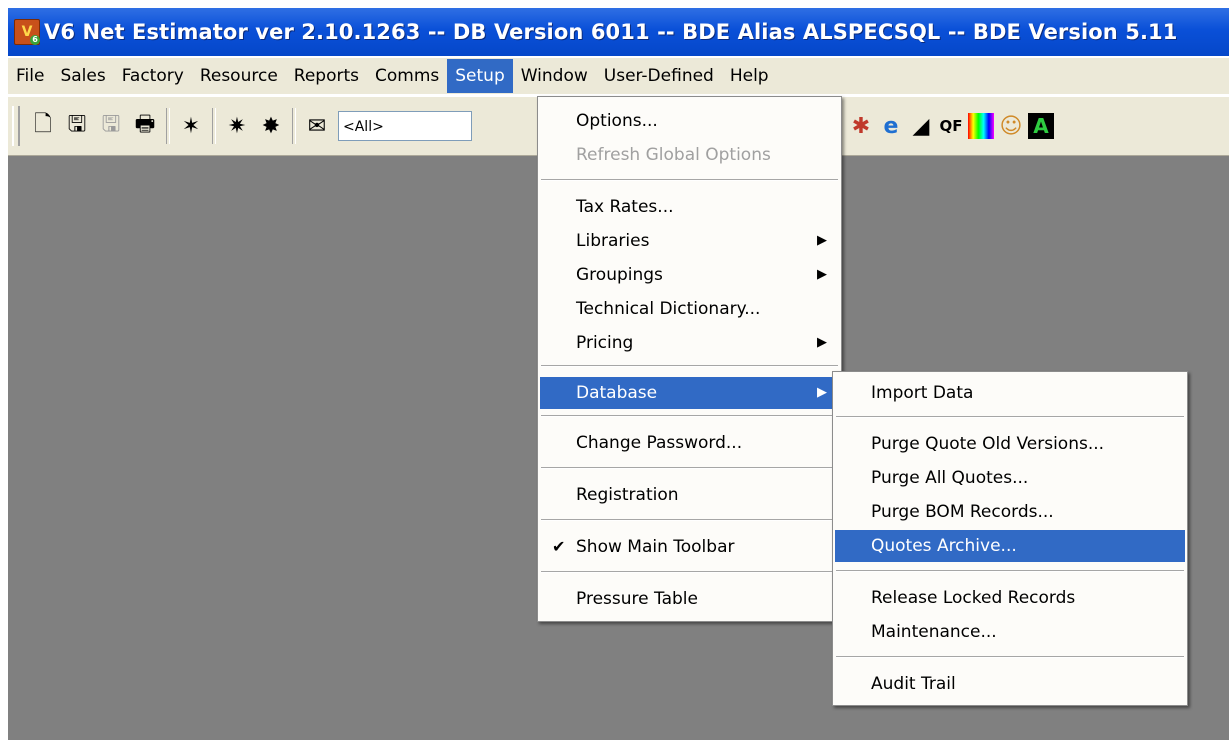 The image size is (1229, 740). Describe the element at coordinates (973, 598) in the screenshot. I see `menu-item-label: Release Locked Records` at that location.